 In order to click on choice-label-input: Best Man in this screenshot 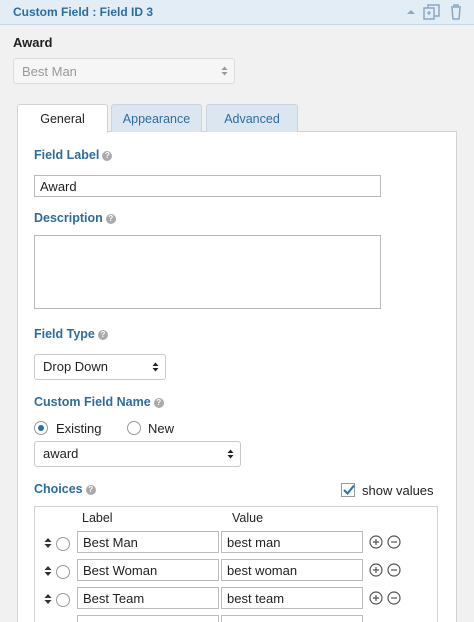, I will do `click(148, 542)`.